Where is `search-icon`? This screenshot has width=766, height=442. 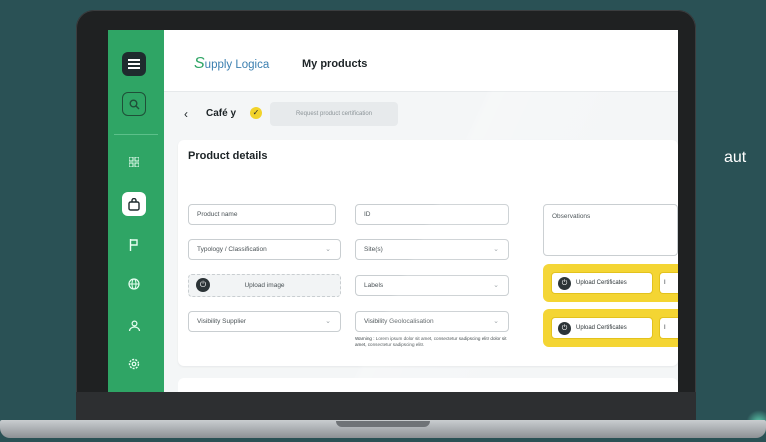 search-icon is located at coordinates (134, 104).